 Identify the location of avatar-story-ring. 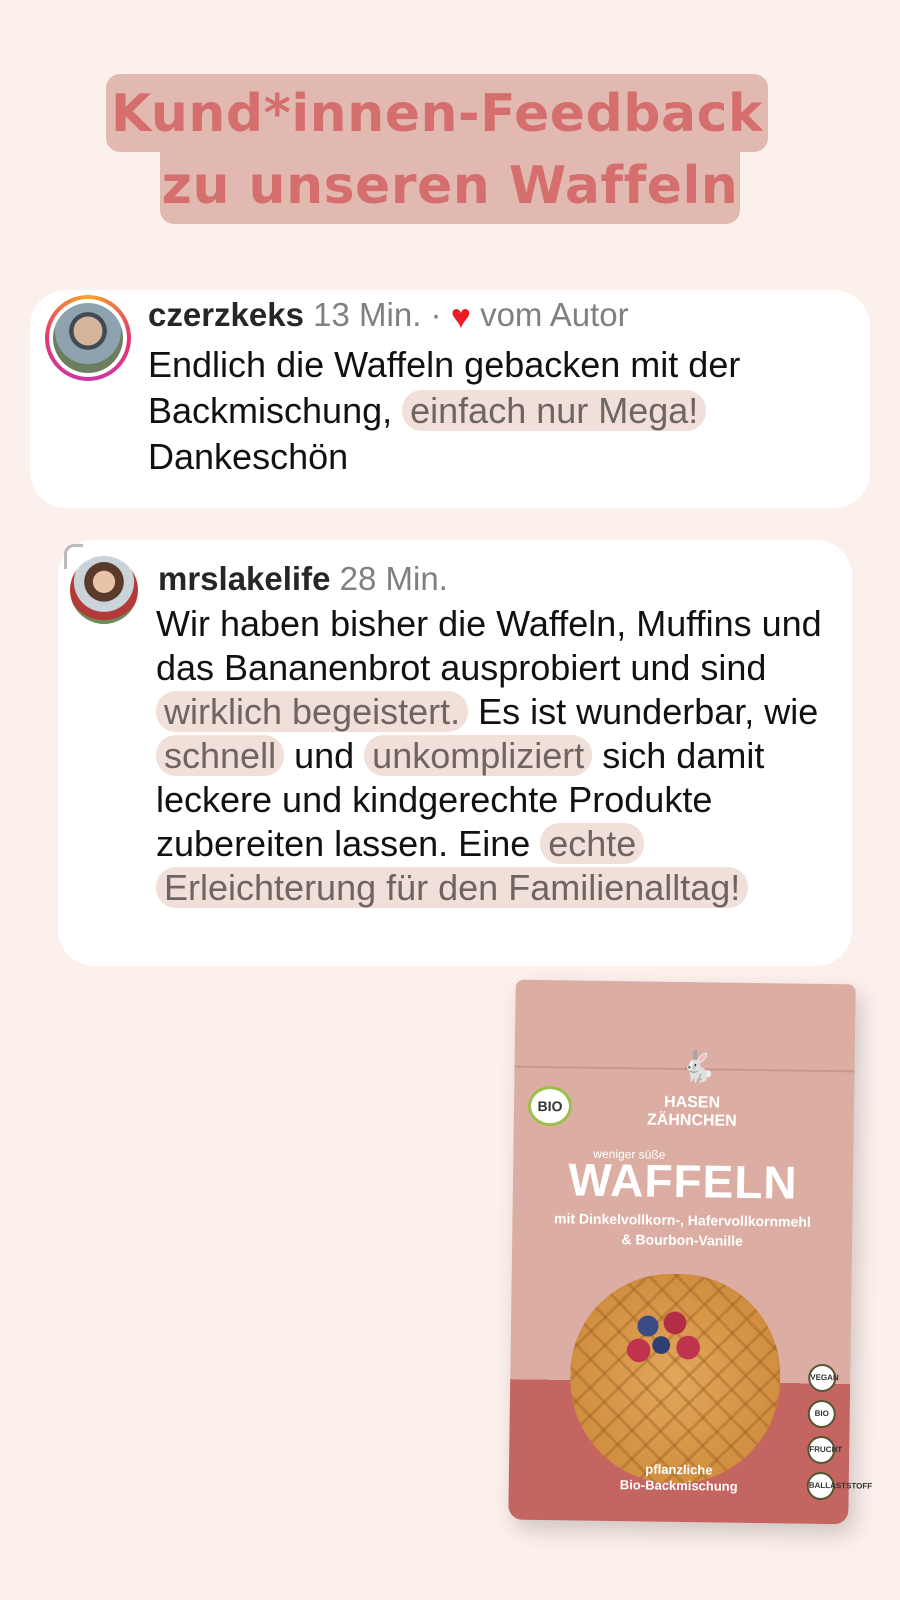
(88, 338).